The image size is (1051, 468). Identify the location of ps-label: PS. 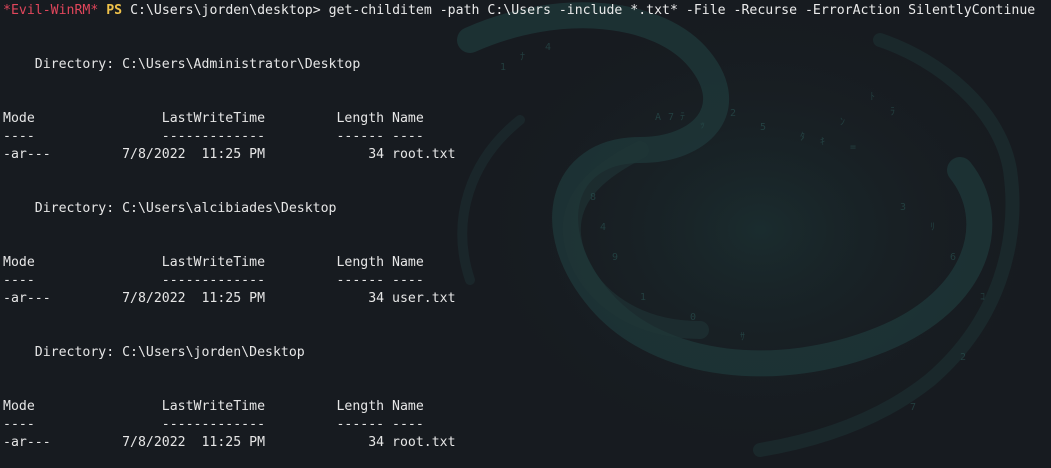
(114, 10).